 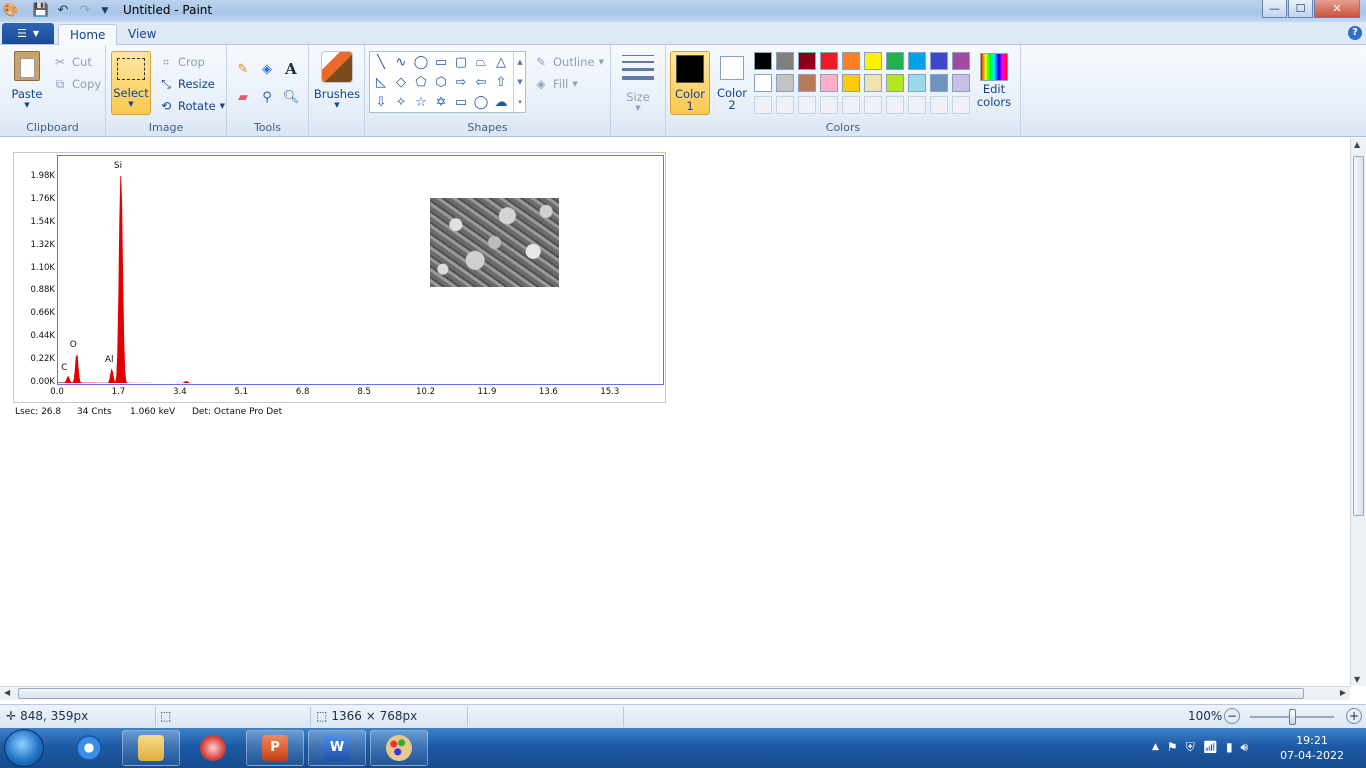 I want to click on pencil-icon: ✎, so click(x=243, y=69).